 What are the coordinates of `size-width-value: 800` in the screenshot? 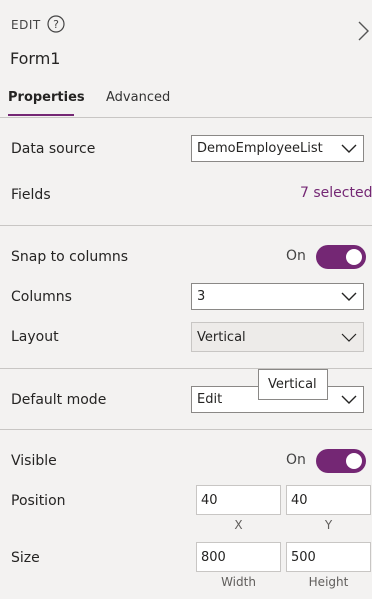 It's located at (213, 557).